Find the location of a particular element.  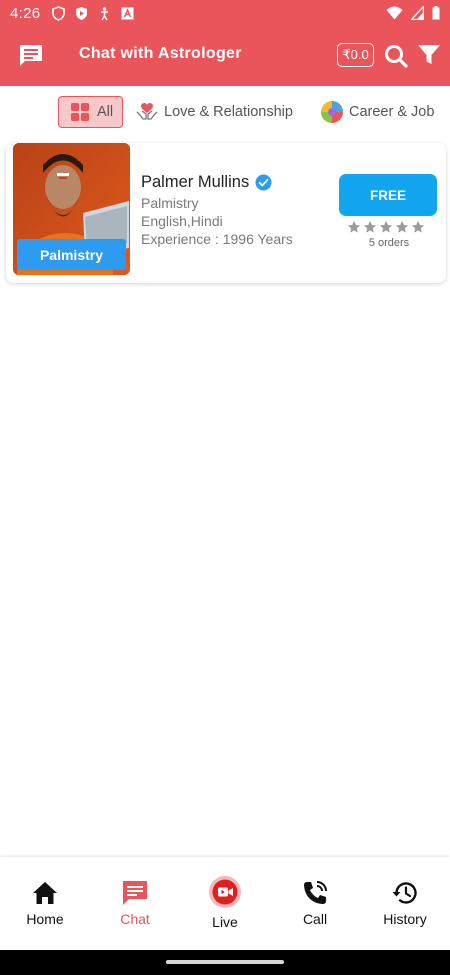

category-label: Love & Relationship is located at coordinates (228, 112).